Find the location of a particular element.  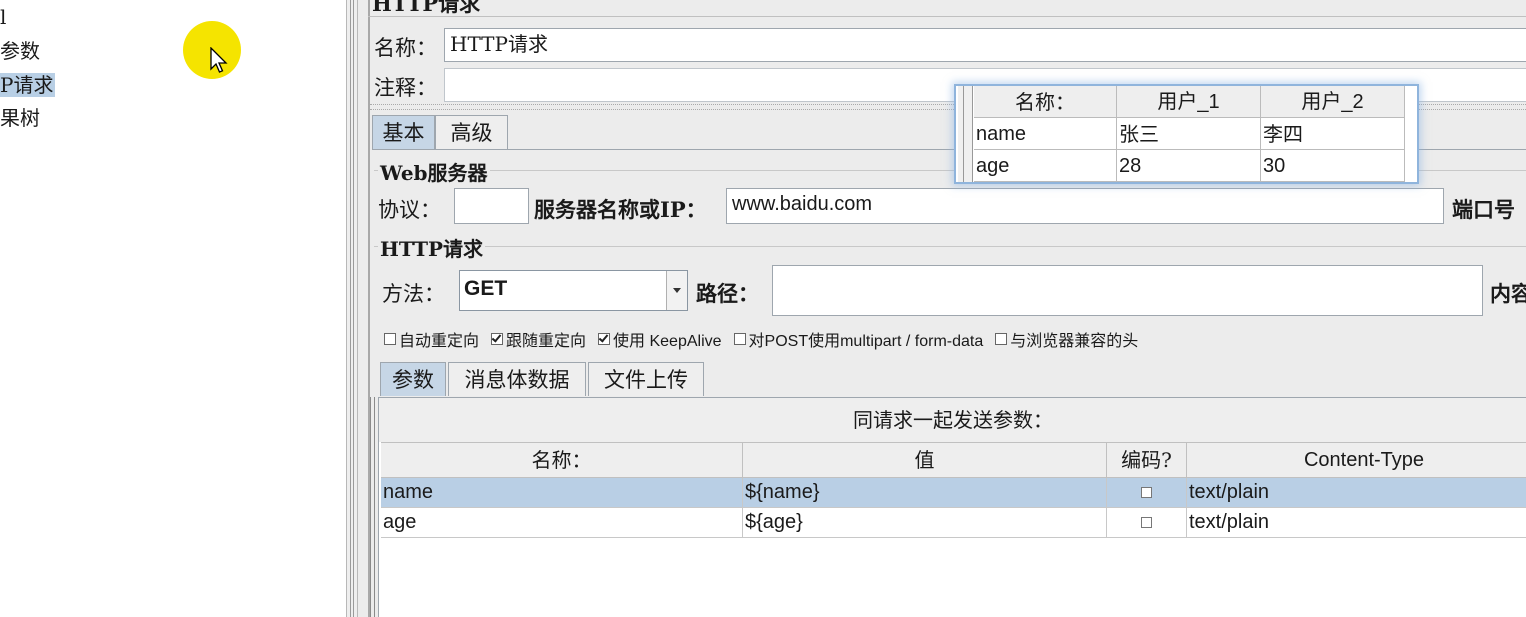

checkbox-label: 使用 KeepAlive is located at coordinates (667, 341).